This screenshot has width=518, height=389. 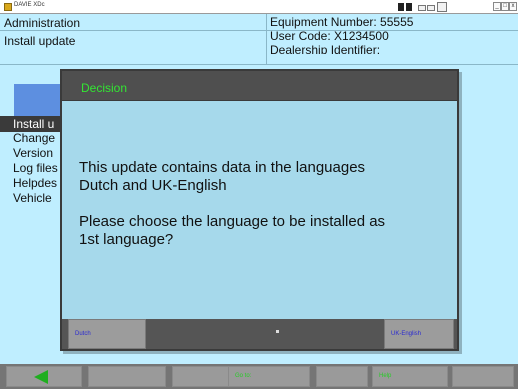 What do you see at coordinates (406, 334) in the screenshot?
I see `uk-english-button-label: UK-English` at bounding box center [406, 334].